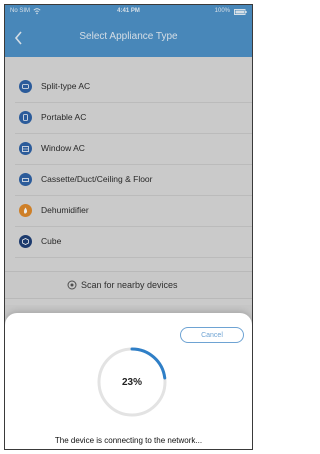  Describe the element at coordinates (212, 335) in the screenshot. I see `cancel-button: Cancel` at that location.